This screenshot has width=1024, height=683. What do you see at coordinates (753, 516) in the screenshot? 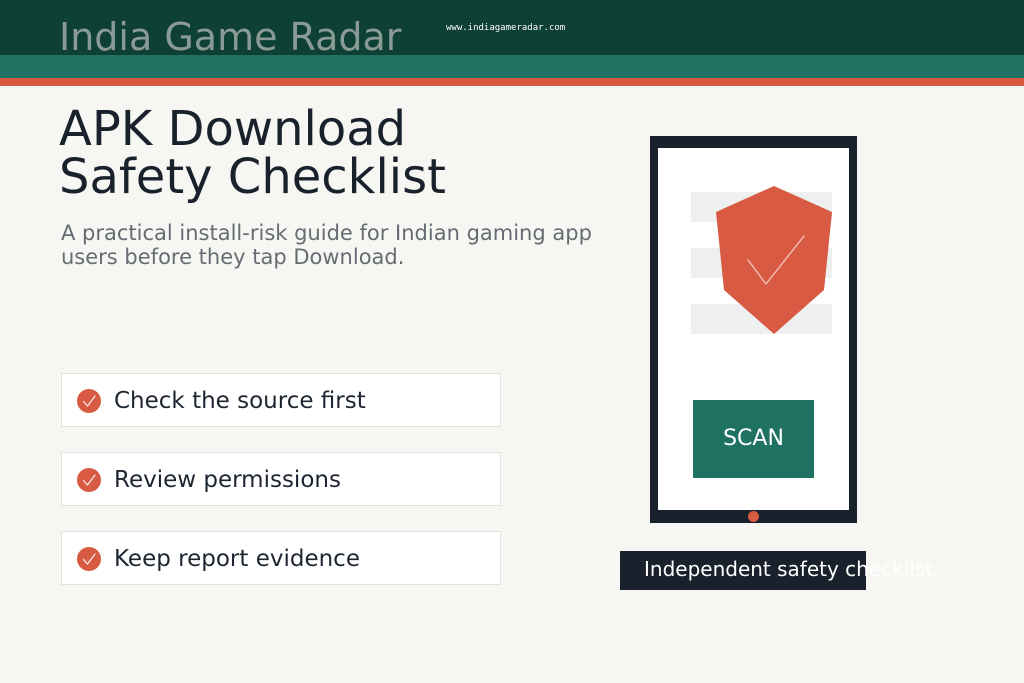
I see `phone-home-indicator` at bounding box center [753, 516].